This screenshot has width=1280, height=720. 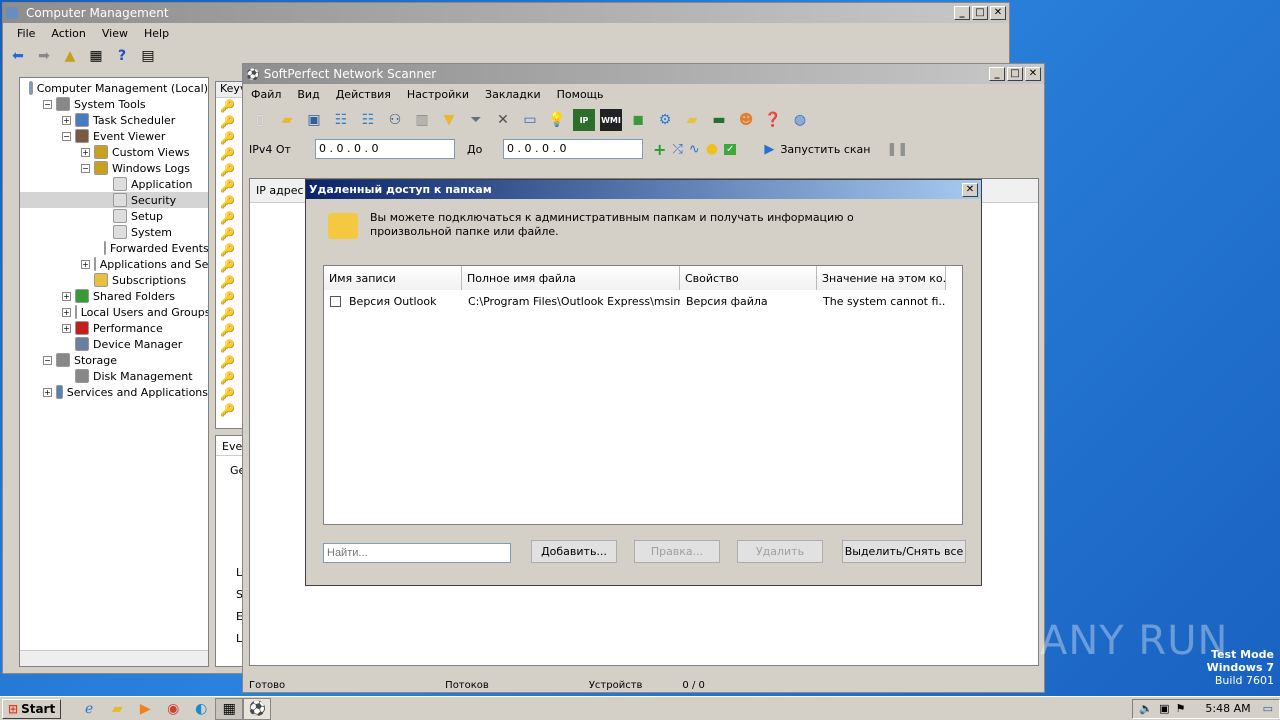 What do you see at coordinates (580, 94) in the screenshot?
I see `ns-menu-help: Помощь` at bounding box center [580, 94].